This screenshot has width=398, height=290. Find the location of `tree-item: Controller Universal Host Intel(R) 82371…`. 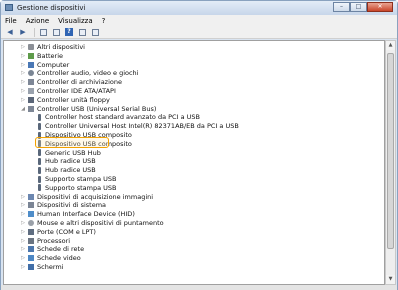

tree-item: Controller Universal Host Intel(R) 82371… is located at coordinates (137, 126).